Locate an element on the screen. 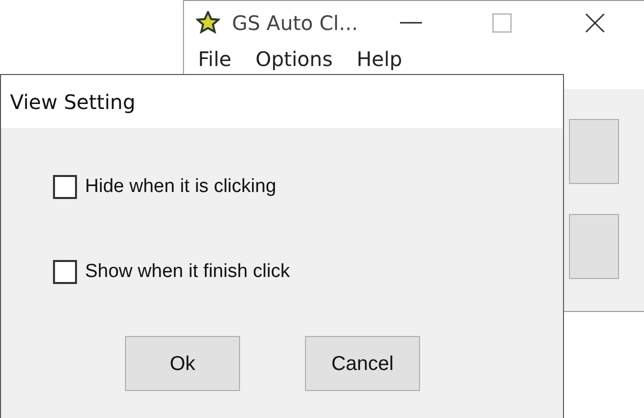 The width and height of the screenshot is (644, 418). dialog-title: View Setting is located at coordinates (73, 102).